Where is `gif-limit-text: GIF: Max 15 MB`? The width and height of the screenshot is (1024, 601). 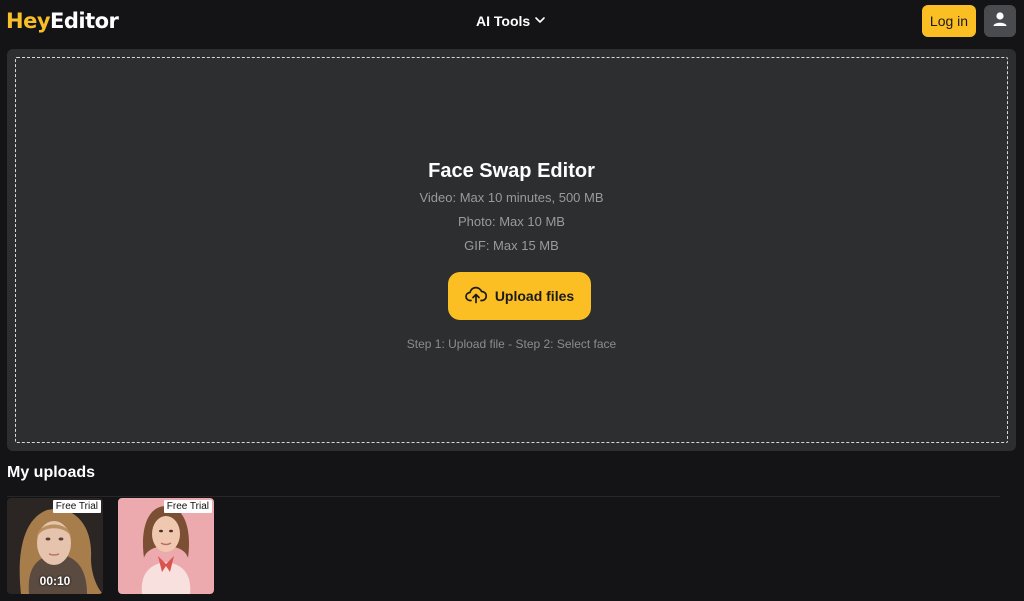 gif-limit-text: GIF: Max 15 MB is located at coordinates (511, 245).